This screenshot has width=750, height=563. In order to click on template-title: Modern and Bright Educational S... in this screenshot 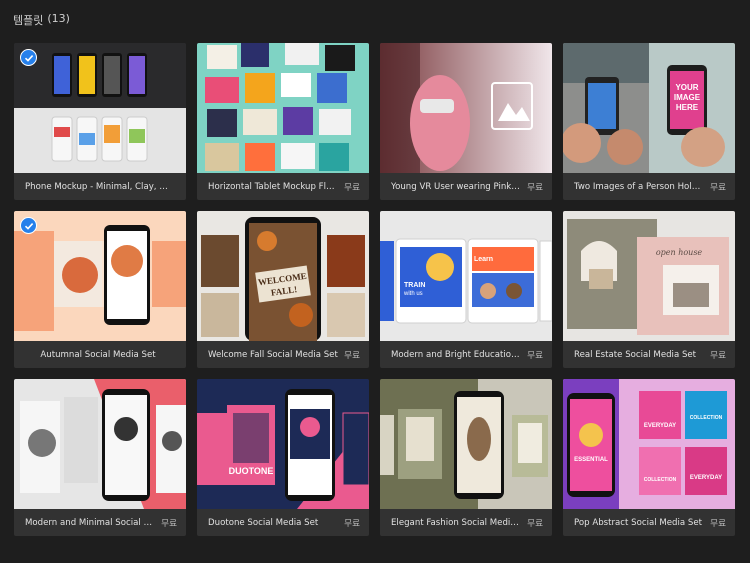, I will do `click(456, 354)`.